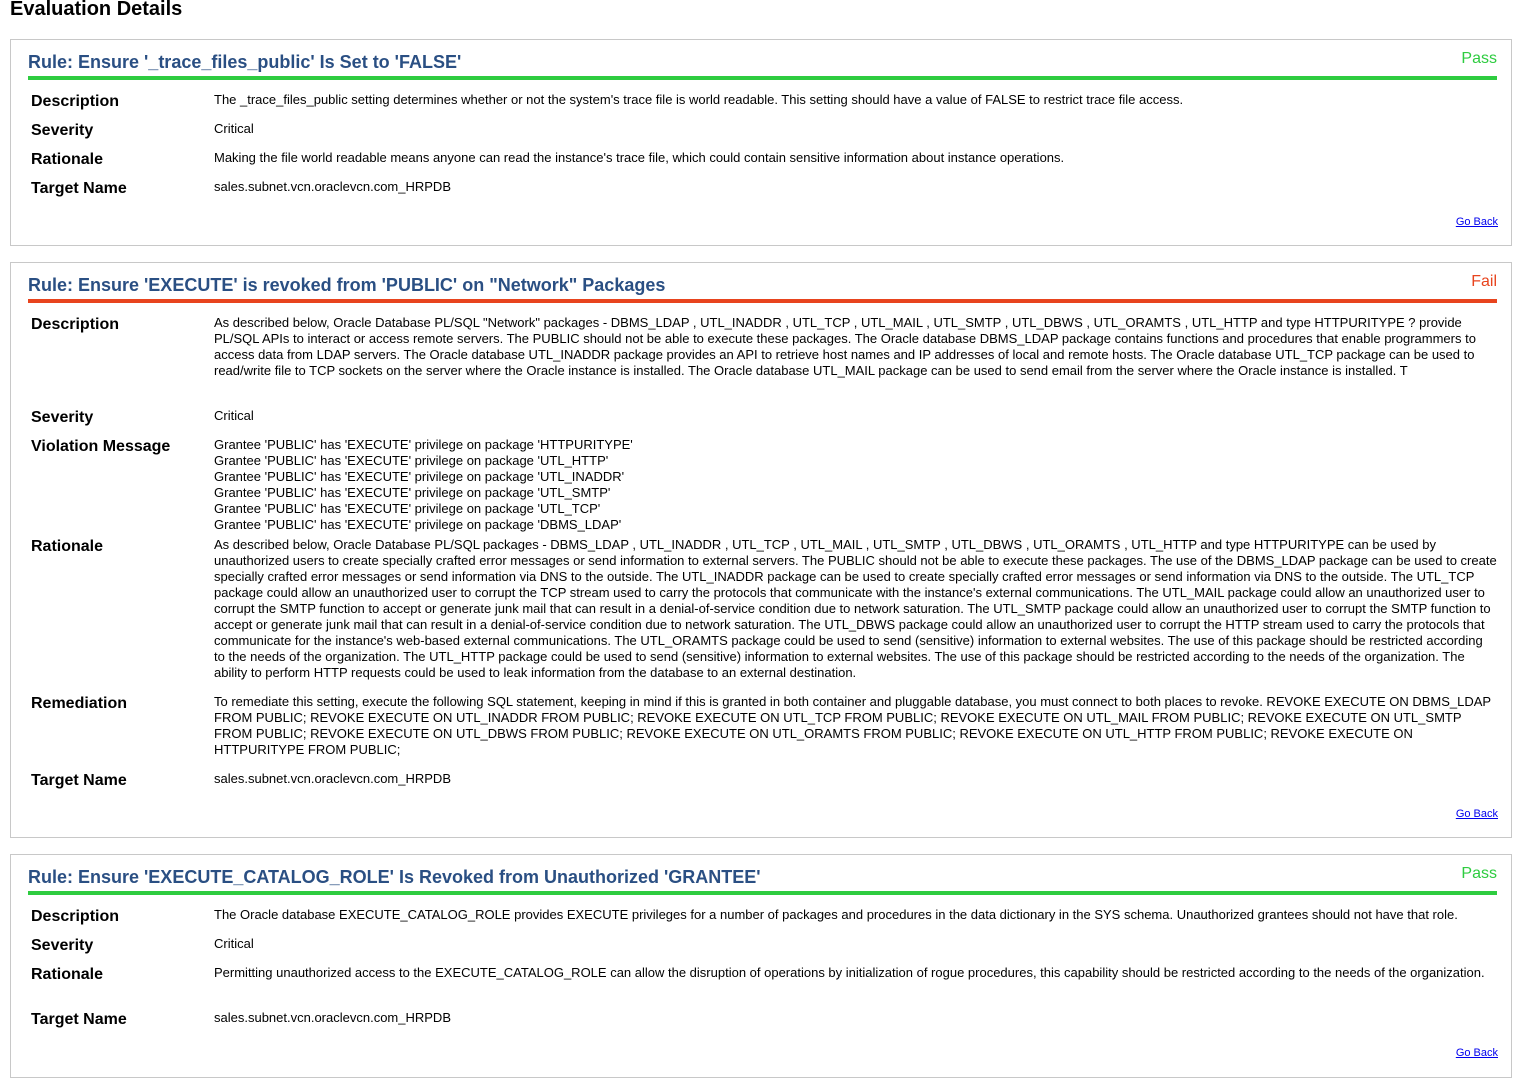  I want to click on violation-message-label: Violation Message, so click(101, 446).